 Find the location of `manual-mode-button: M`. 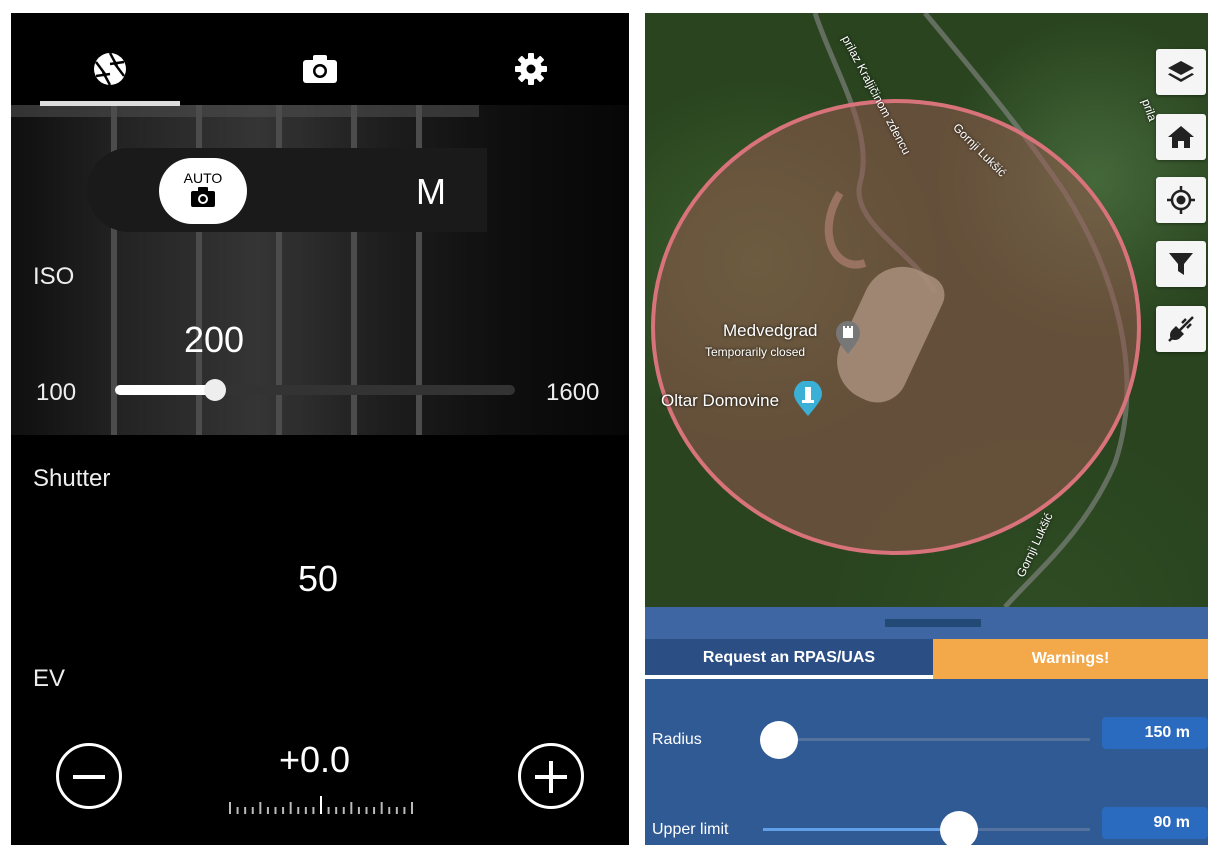

manual-mode-button: M is located at coordinates (431, 192).